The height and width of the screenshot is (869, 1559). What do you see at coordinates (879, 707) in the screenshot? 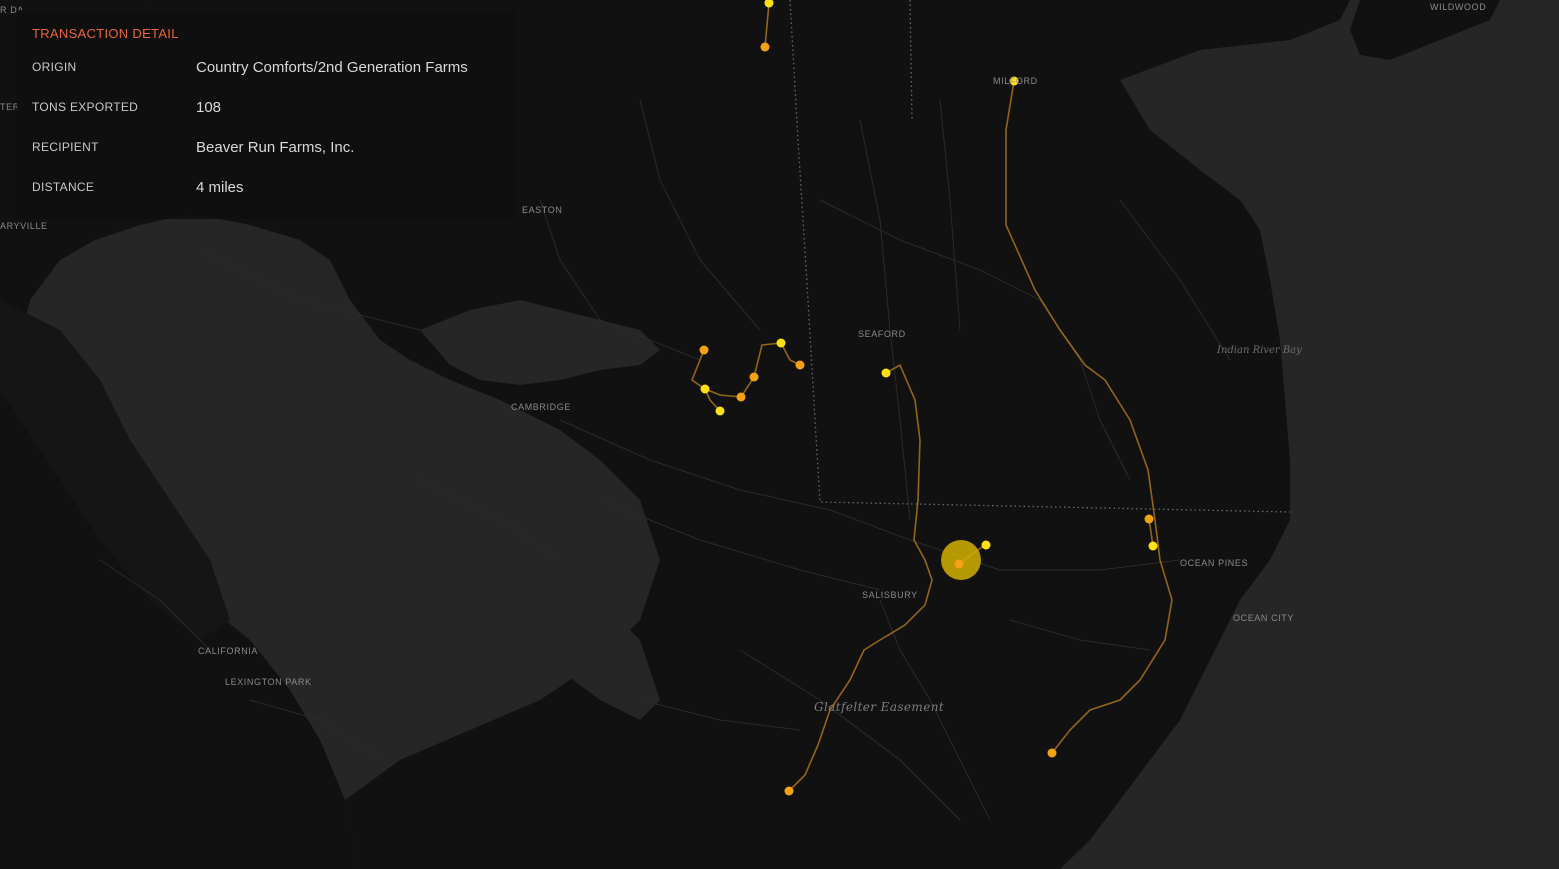
I see `park-label-glatfelter-easement: Glatfelter Easement` at bounding box center [879, 707].